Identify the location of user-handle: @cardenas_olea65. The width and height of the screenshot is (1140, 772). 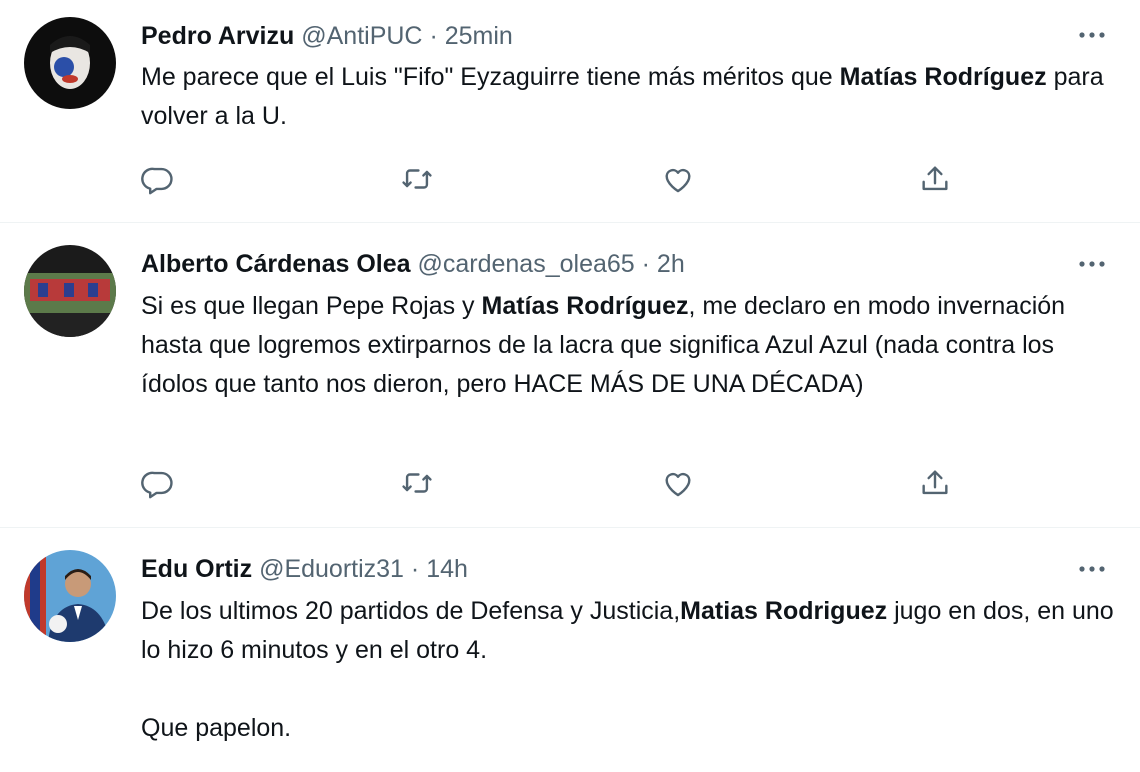
(525, 264).